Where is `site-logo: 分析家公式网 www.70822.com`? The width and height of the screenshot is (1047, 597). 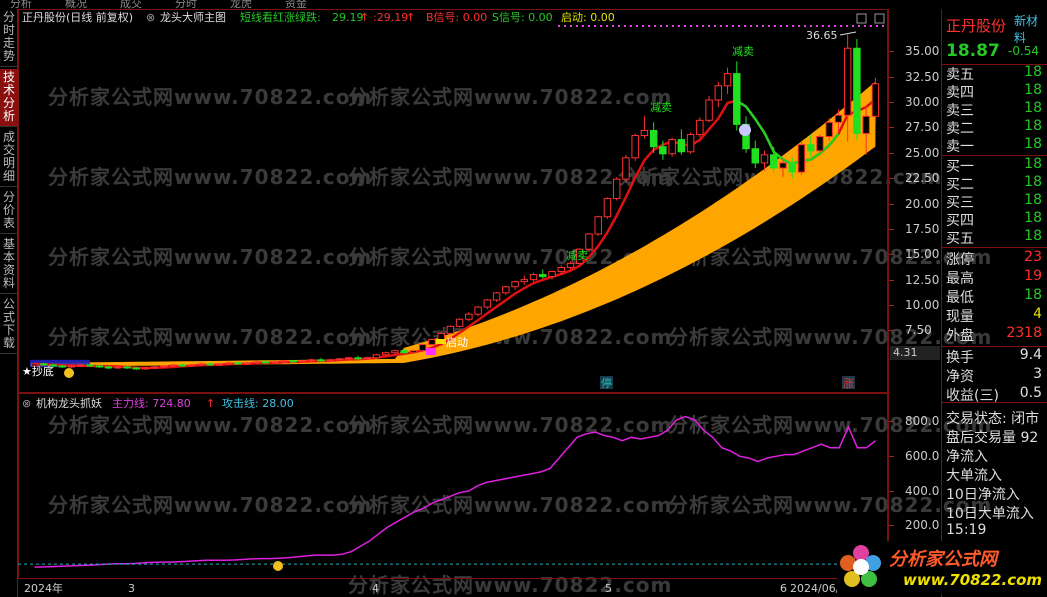
site-logo: 分析家公式网 www.70822.com is located at coordinates (939, 567).